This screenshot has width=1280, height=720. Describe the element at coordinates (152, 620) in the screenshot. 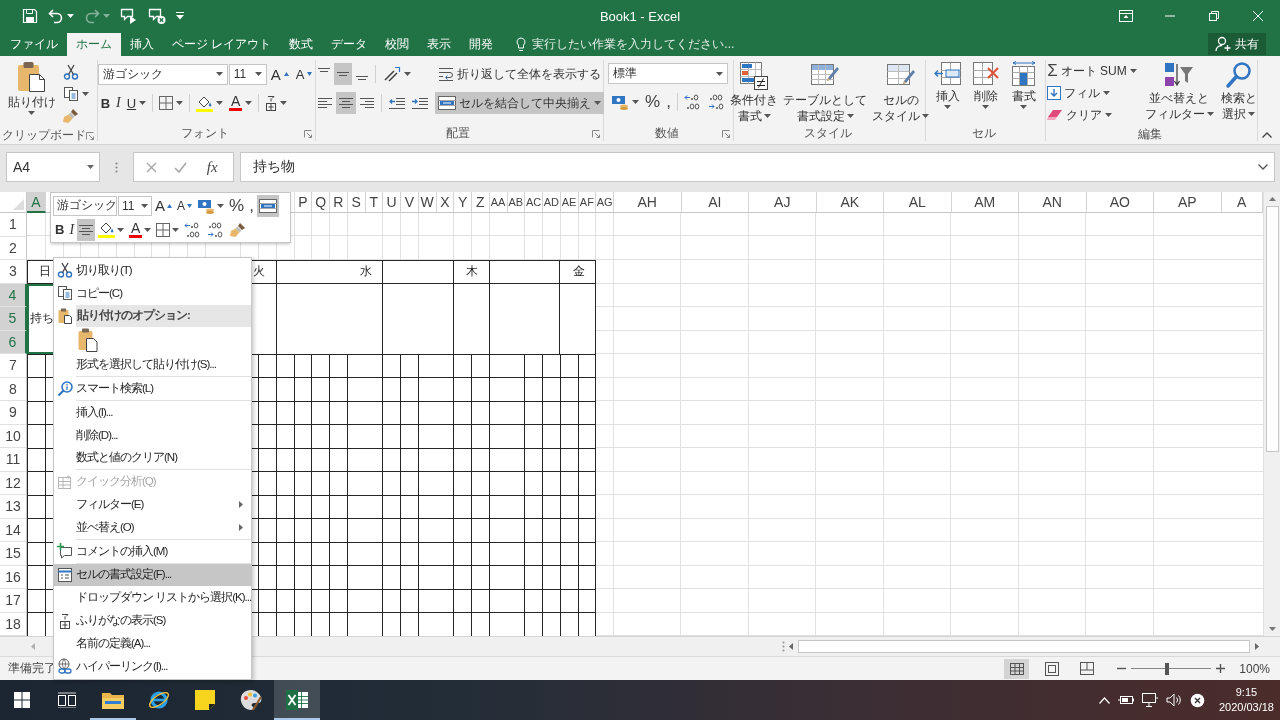

I see `menu-item: ふりがなの表示(S)` at that location.